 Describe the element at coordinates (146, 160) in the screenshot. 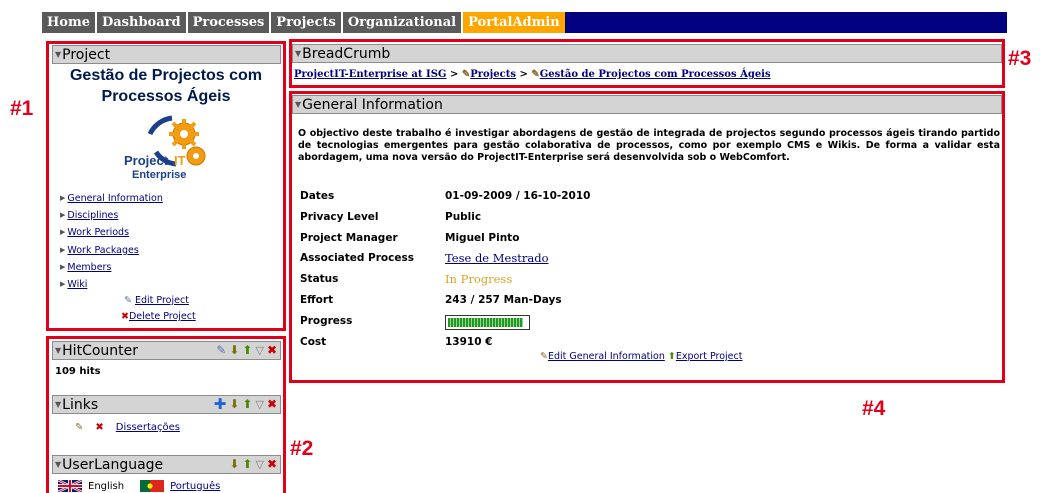

I see `logo-text-project: Project` at that location.